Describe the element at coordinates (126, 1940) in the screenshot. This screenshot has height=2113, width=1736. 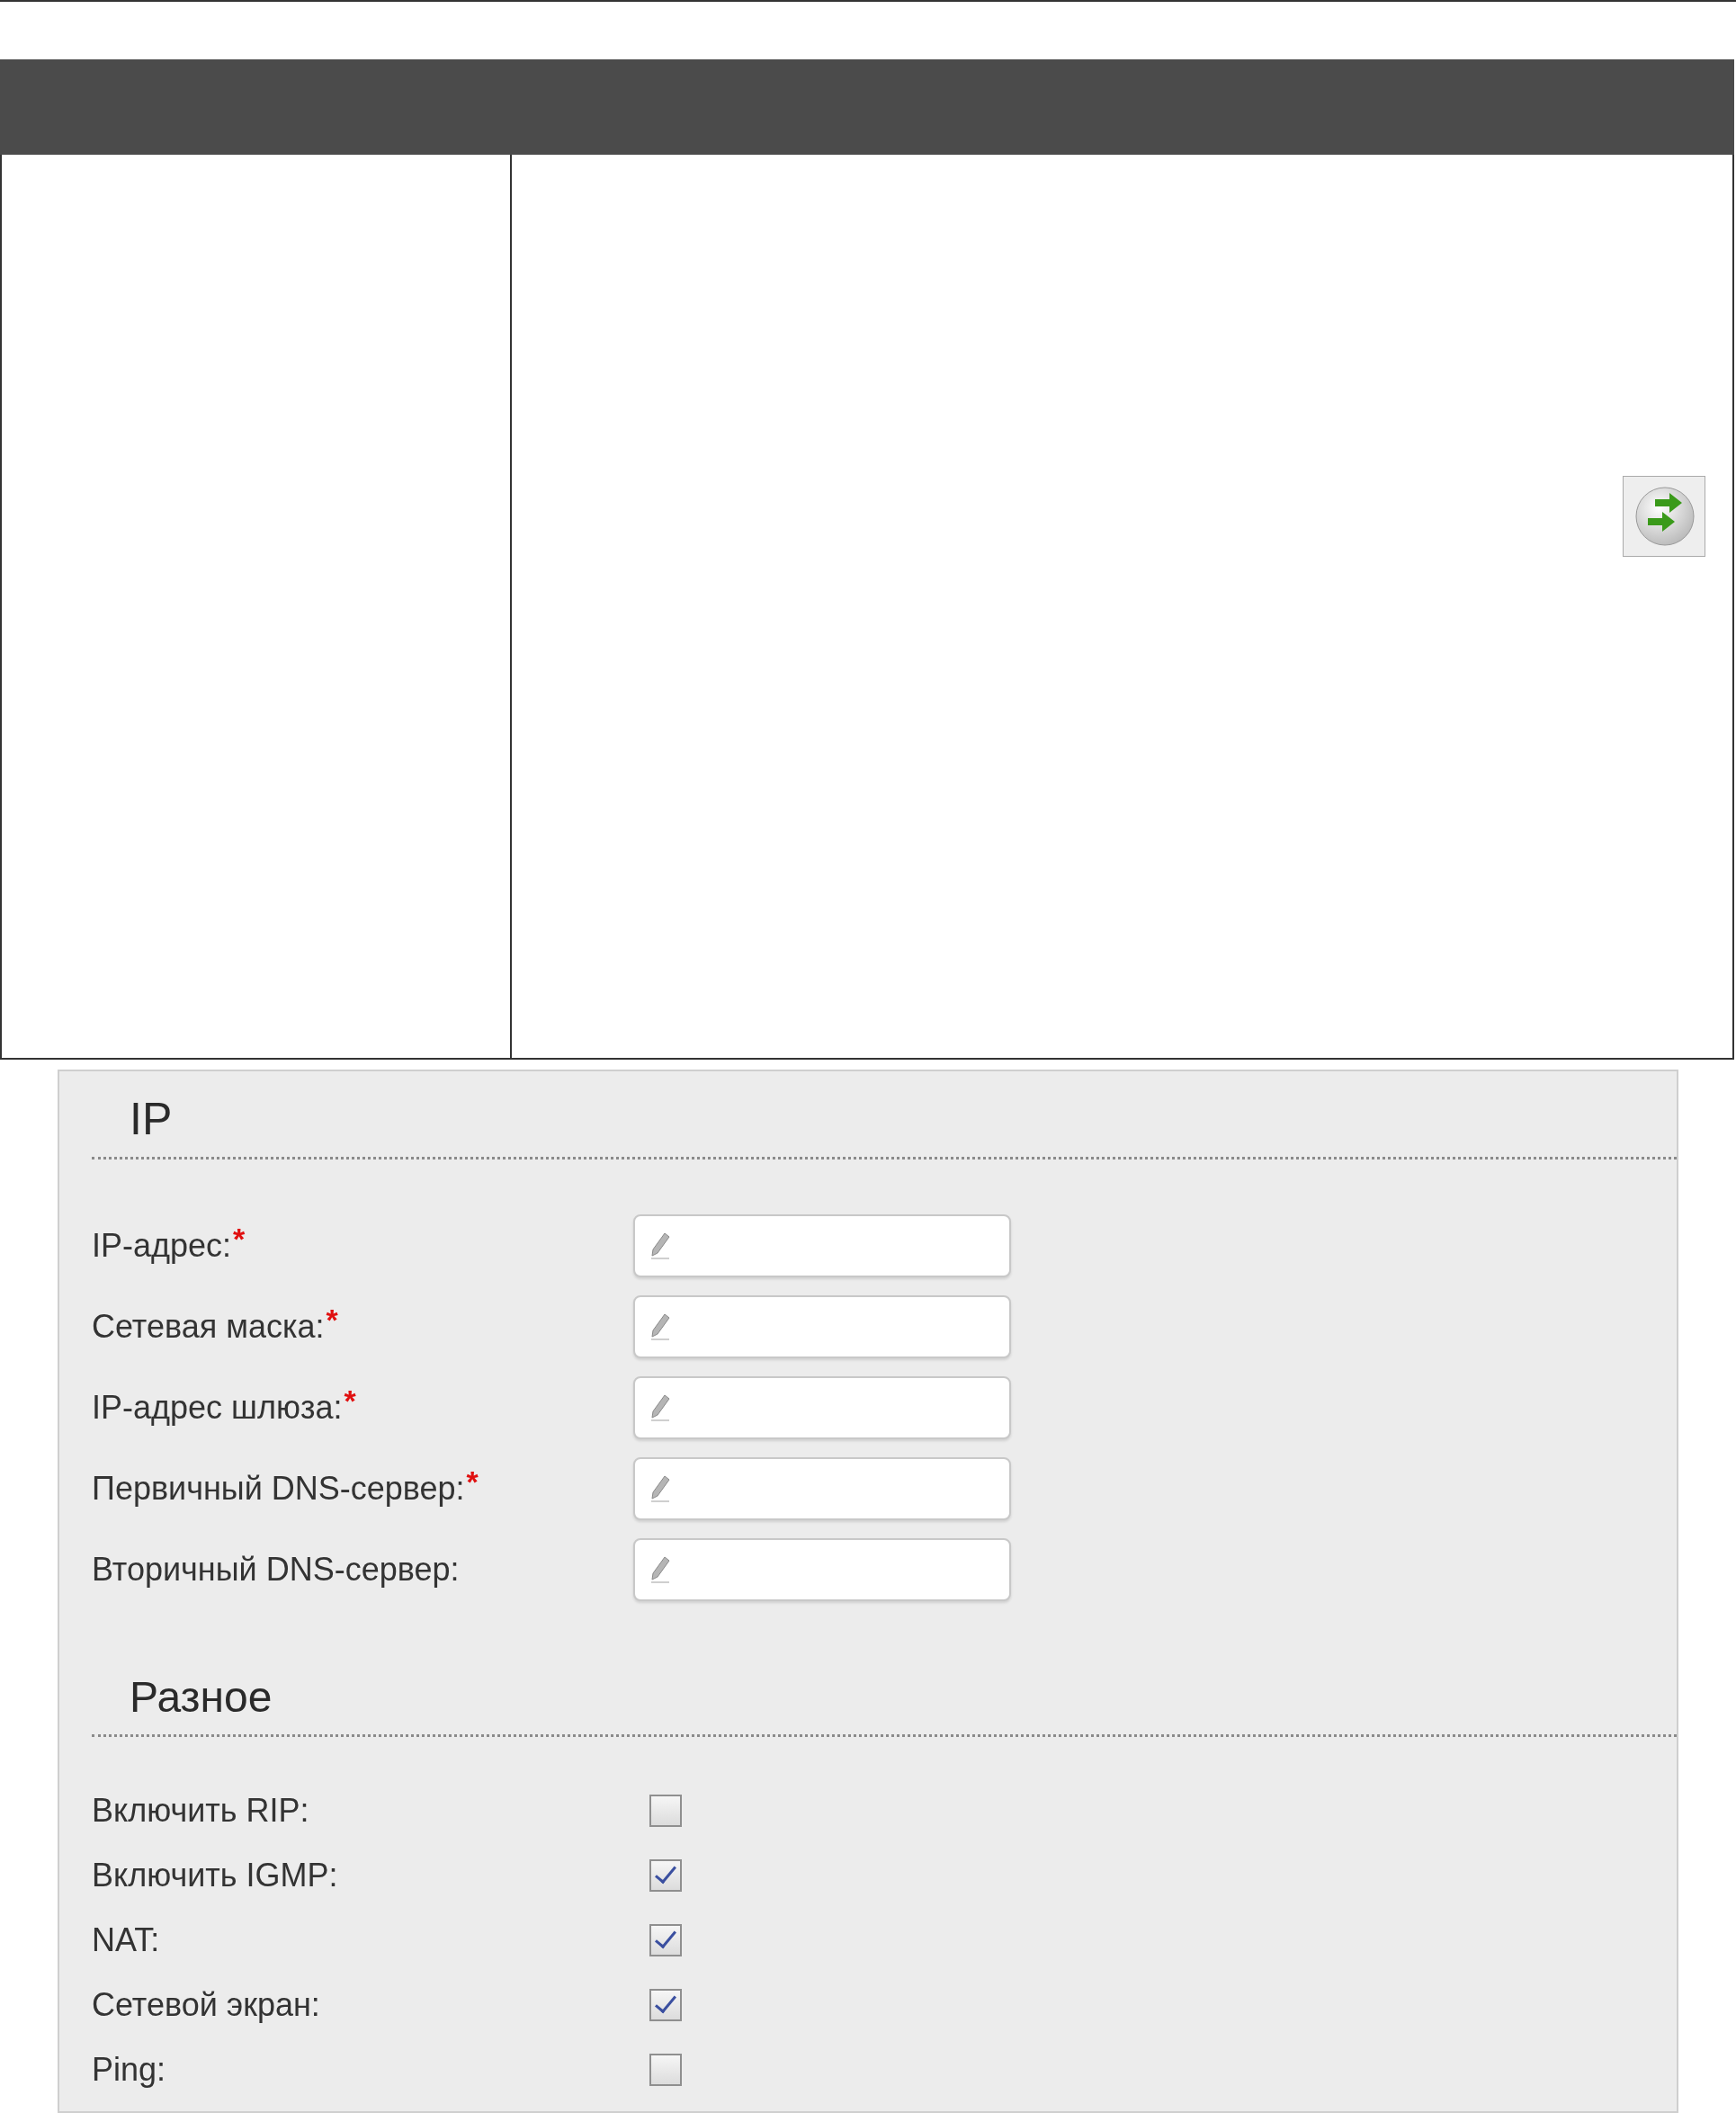
I see `option-label: NAT:` at that location.